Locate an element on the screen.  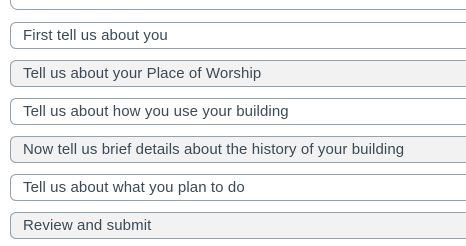
step-plans: Tell us about what you plan to do is located at coordinates (238, 187).